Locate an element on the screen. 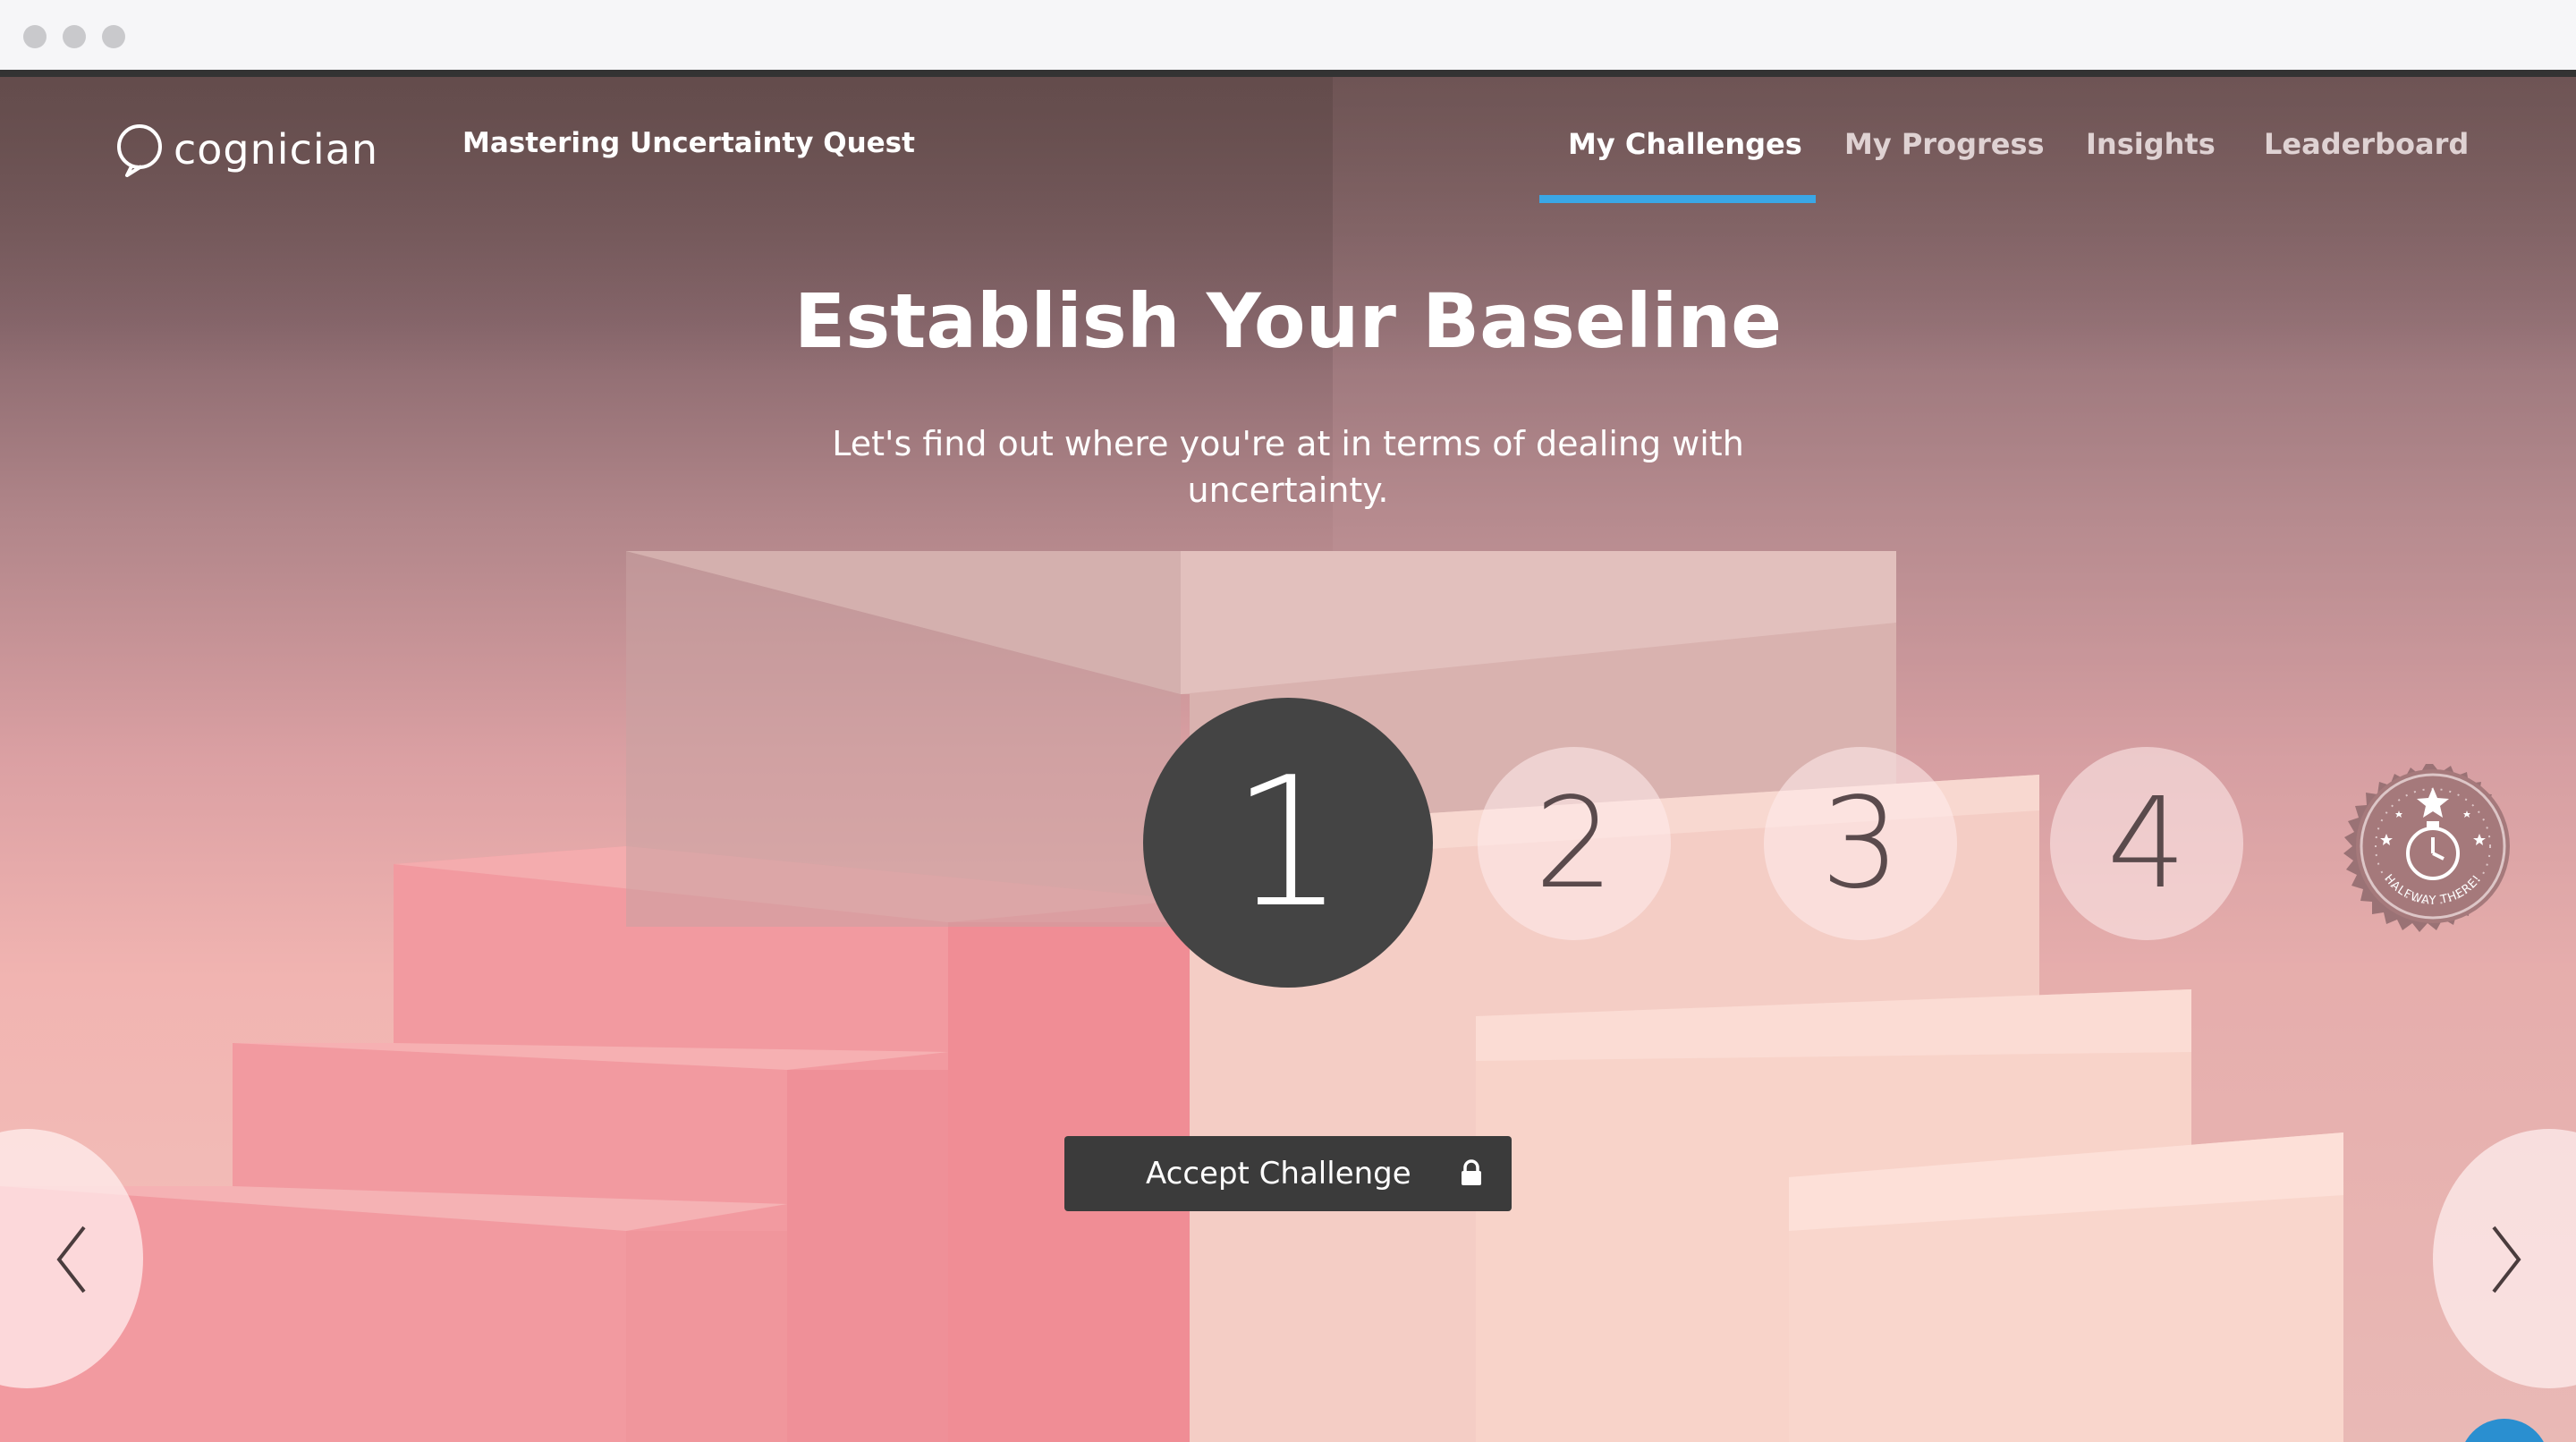 This screenshot has width=2576, height=1442. logo-wordmark: cognician is located at coordinates (276, 149).